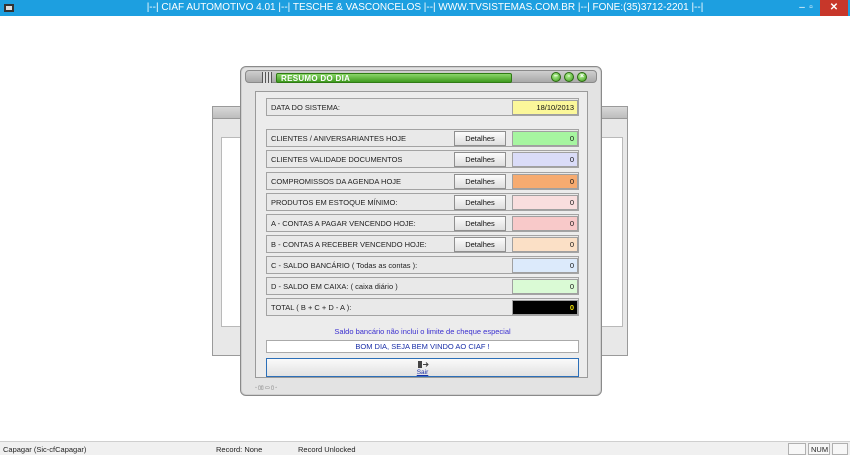 This screenshot has height=455, width=850. What do you see at coordinates (349, 244) in the screenshot?
I see `row-label: B - CONTAS A RECEBER VENCENDO HOJE:` at bounding box center [349, 244].